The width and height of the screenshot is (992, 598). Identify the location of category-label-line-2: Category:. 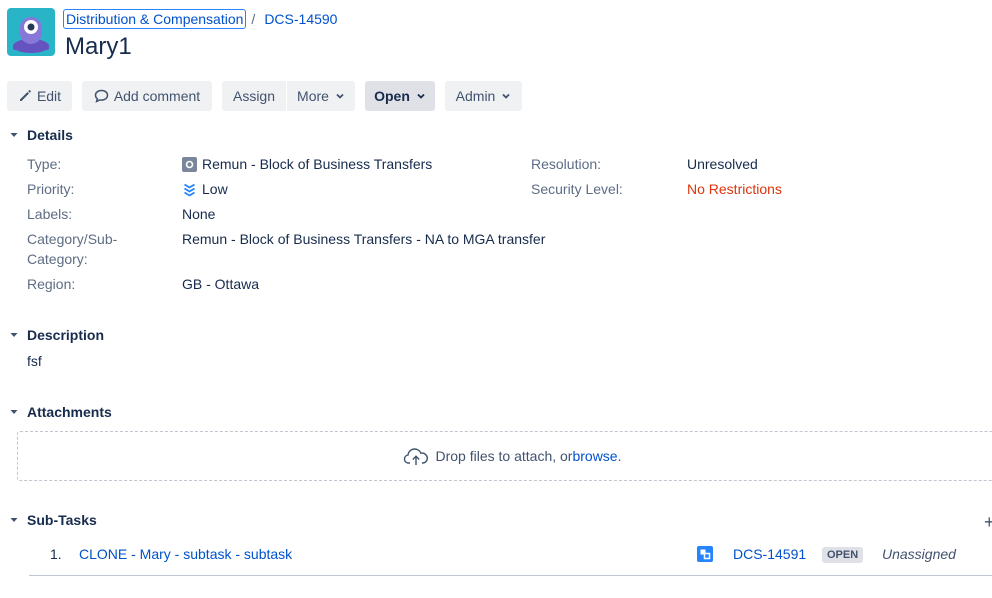
(57, 259).